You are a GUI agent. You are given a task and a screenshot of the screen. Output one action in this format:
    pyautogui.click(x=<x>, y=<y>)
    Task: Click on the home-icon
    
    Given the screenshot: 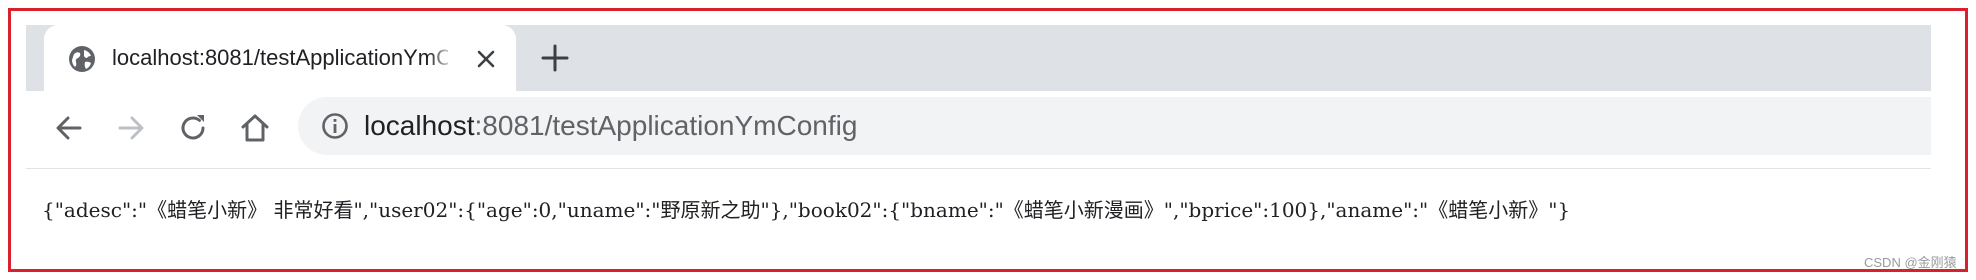 What is the action you would take?
    pyautogui.click(x=255, y=128)
    